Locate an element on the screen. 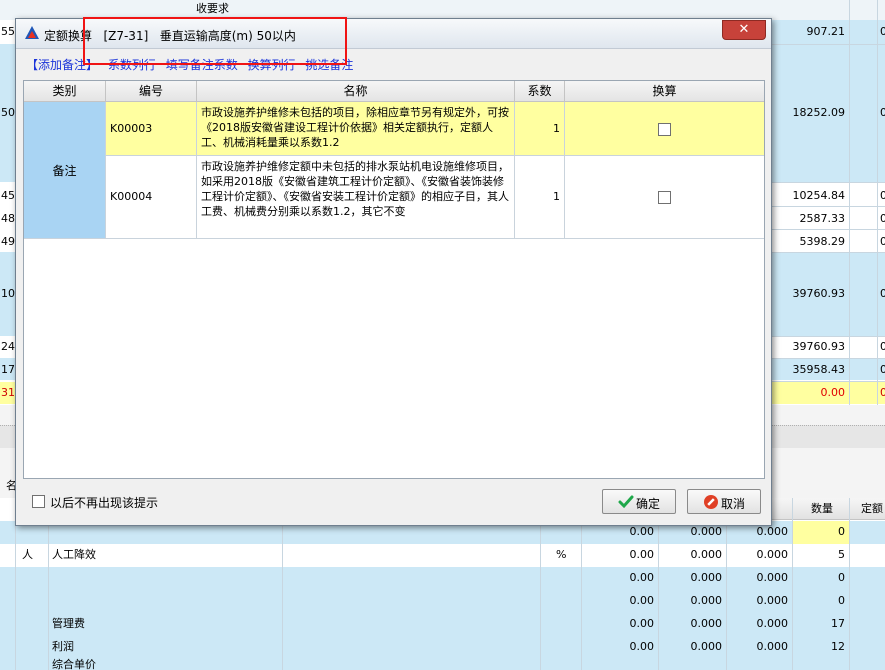  ok-button: 确定 is located at coordinates (639, 501).